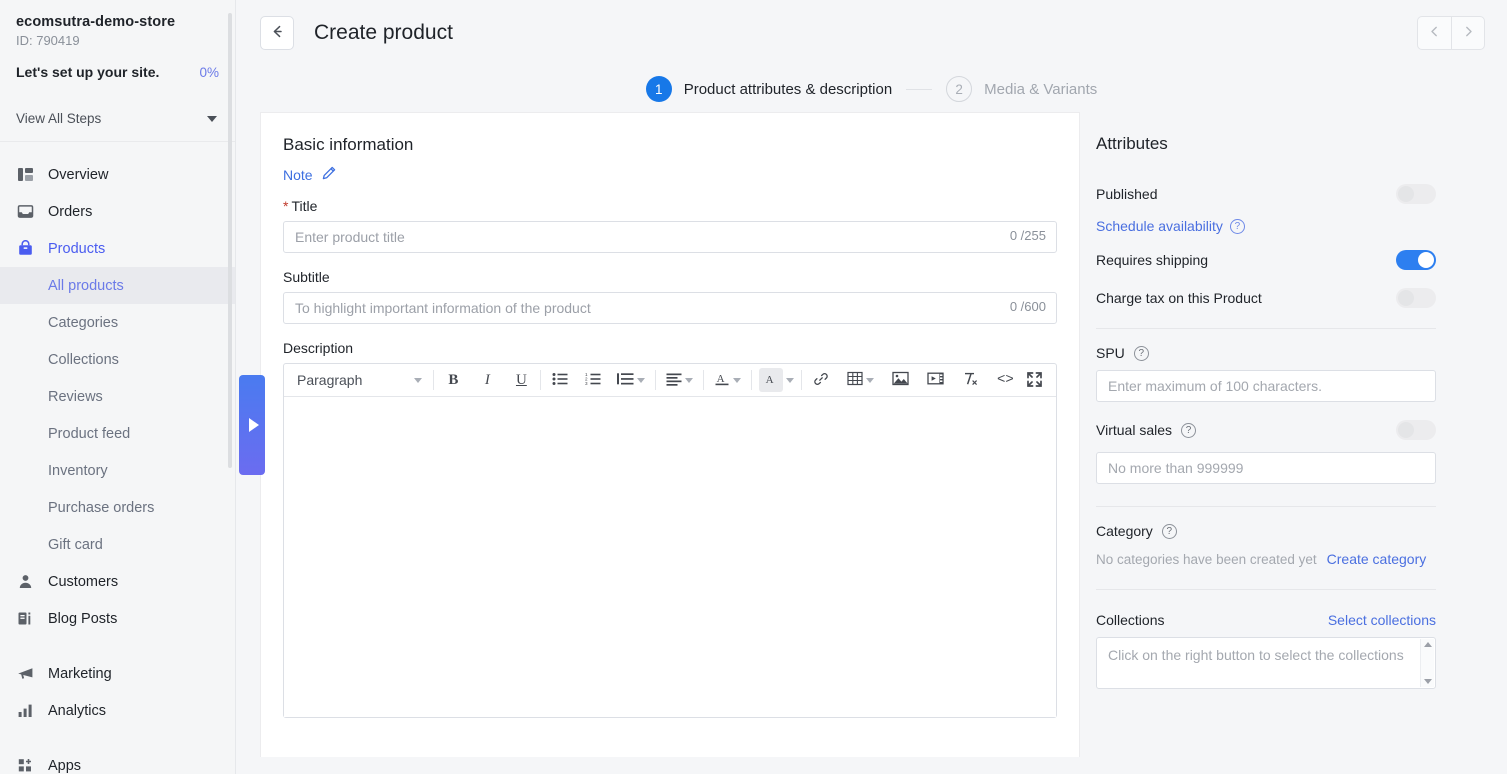  What do you see at coordinates (860, 380) in the screenshot?
I see `table-button` at bounding box center [860, 380].